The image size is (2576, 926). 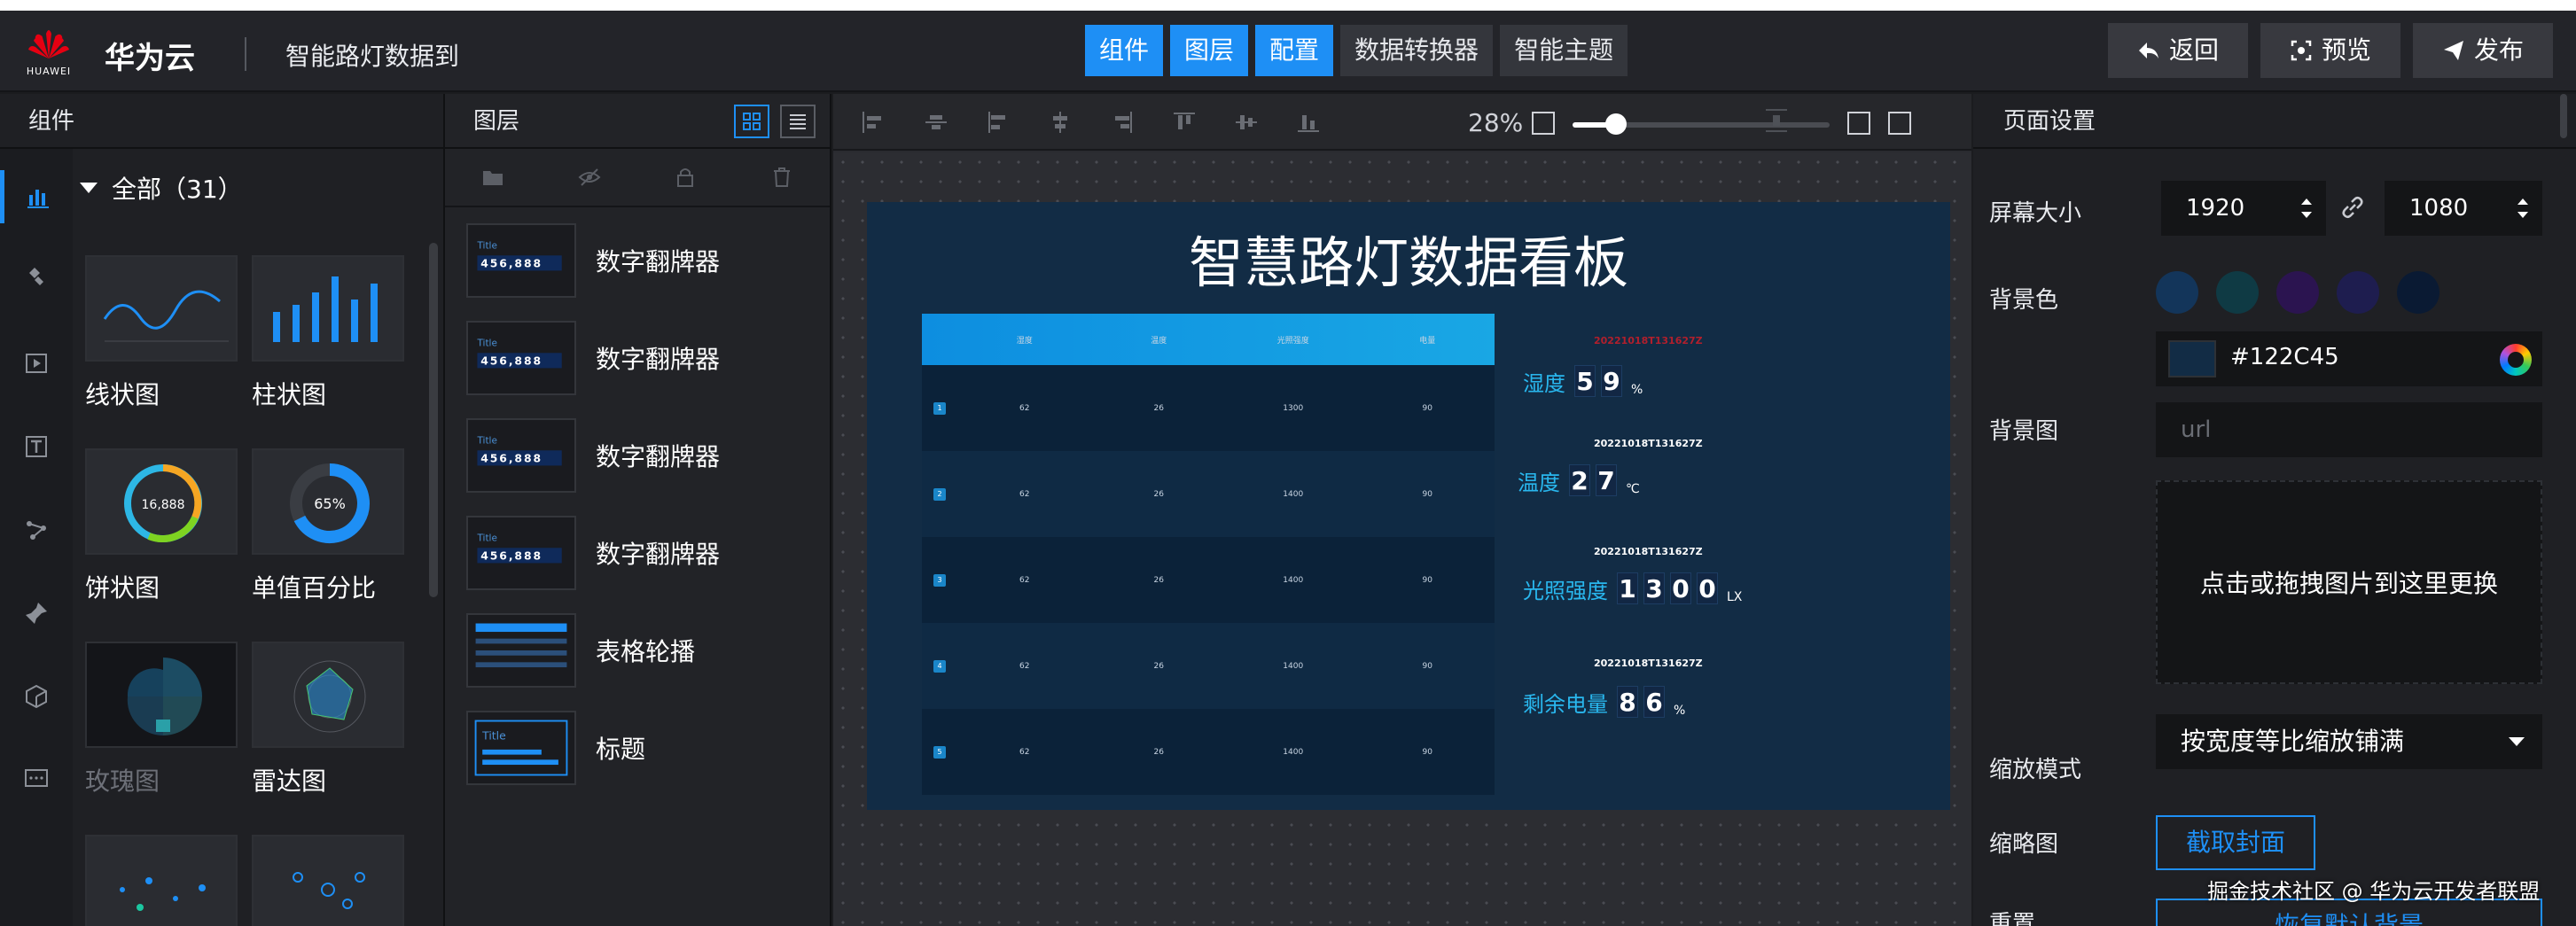 What do you see at coordinates (751, 121) in the screenshot?
I see `grid-view-button` at bounding box center [751, 121].